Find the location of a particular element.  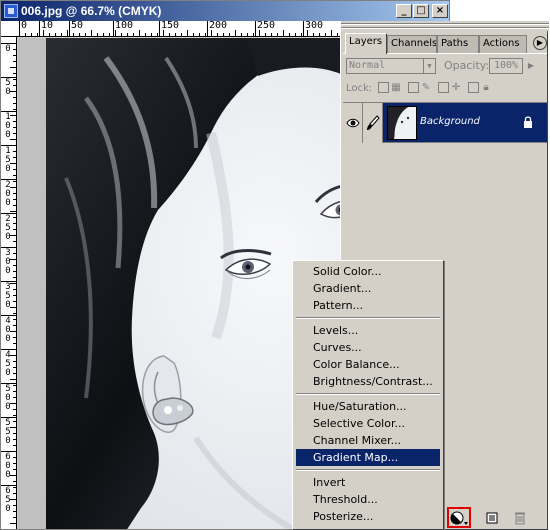

trash-icon is located at coordinates (520, 518).